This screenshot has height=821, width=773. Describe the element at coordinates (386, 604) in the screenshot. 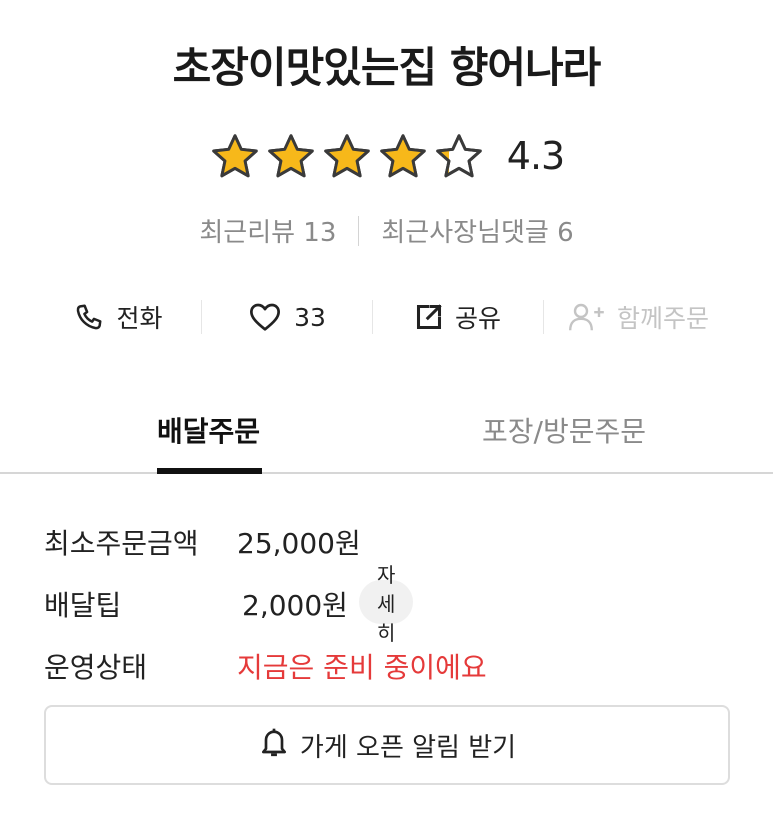

I see `delivery-tip-detail-button: 자세히` at that location.